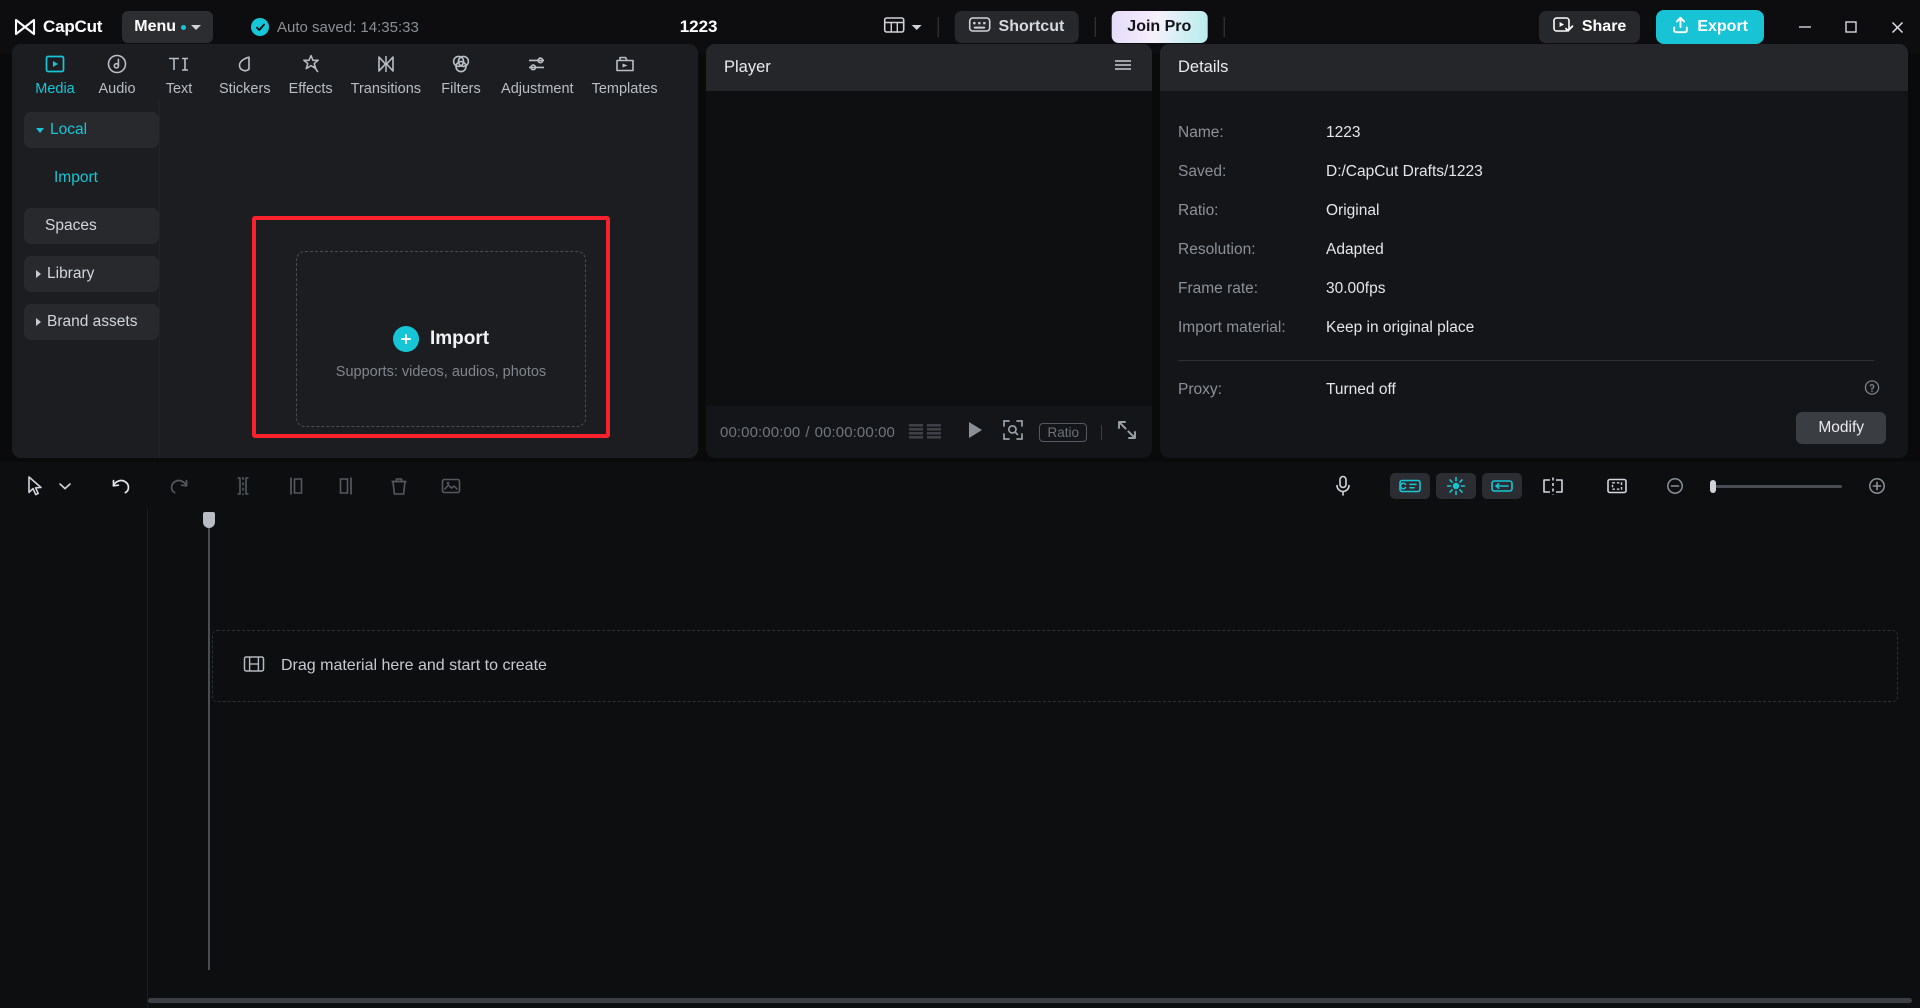  Describe the element at coordinates (1404, 171) in the screenshot. I see `details-value-saved: D:/CapCut Drafts/1223` at that location.